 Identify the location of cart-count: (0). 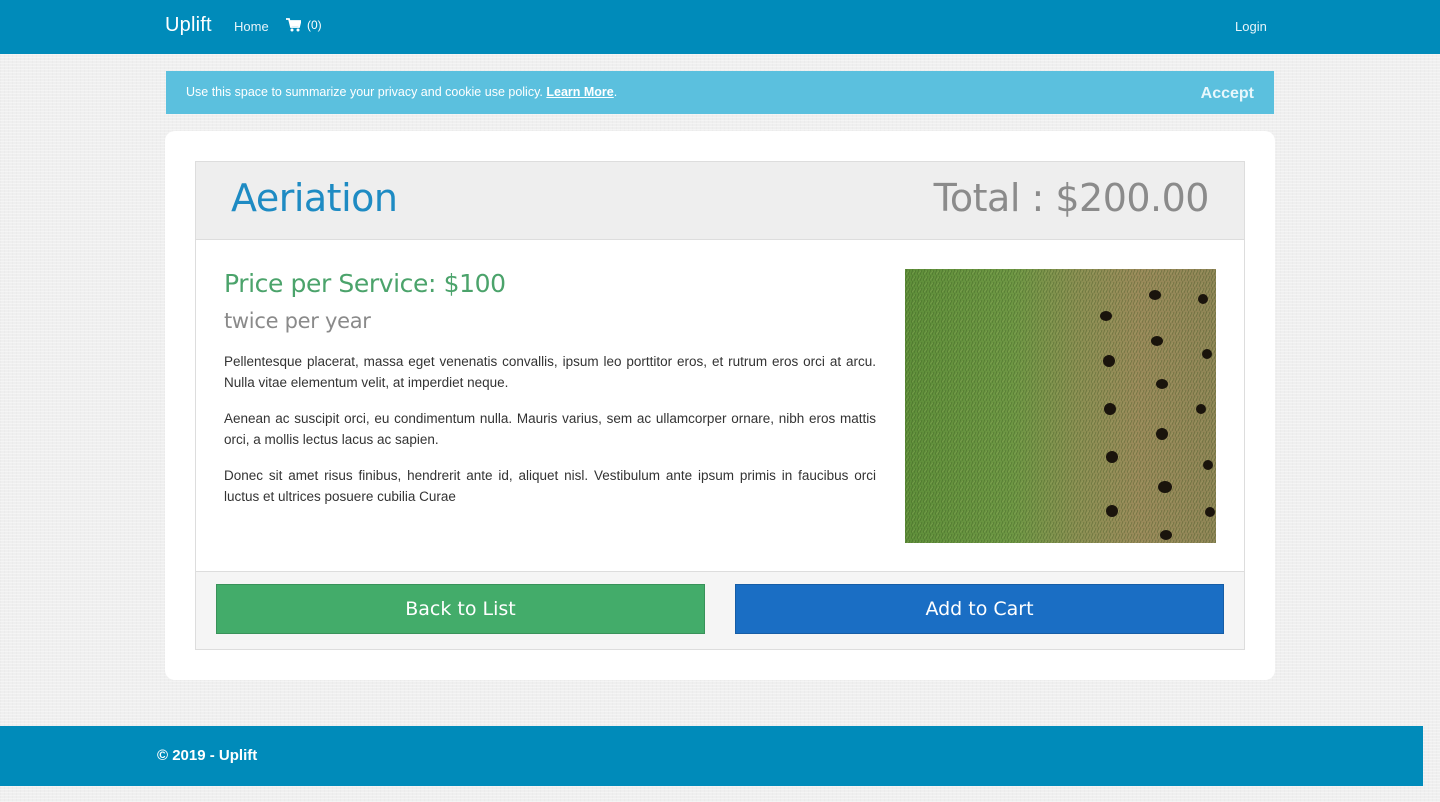
(314, 25).